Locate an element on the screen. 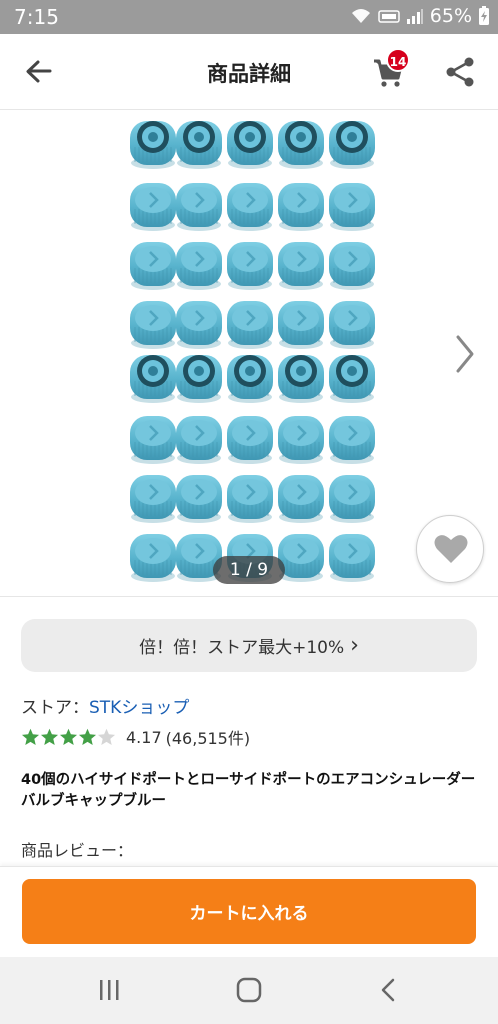 This screenshot has width=498, height=1024. home-icon is located at coordinates (249, 990).